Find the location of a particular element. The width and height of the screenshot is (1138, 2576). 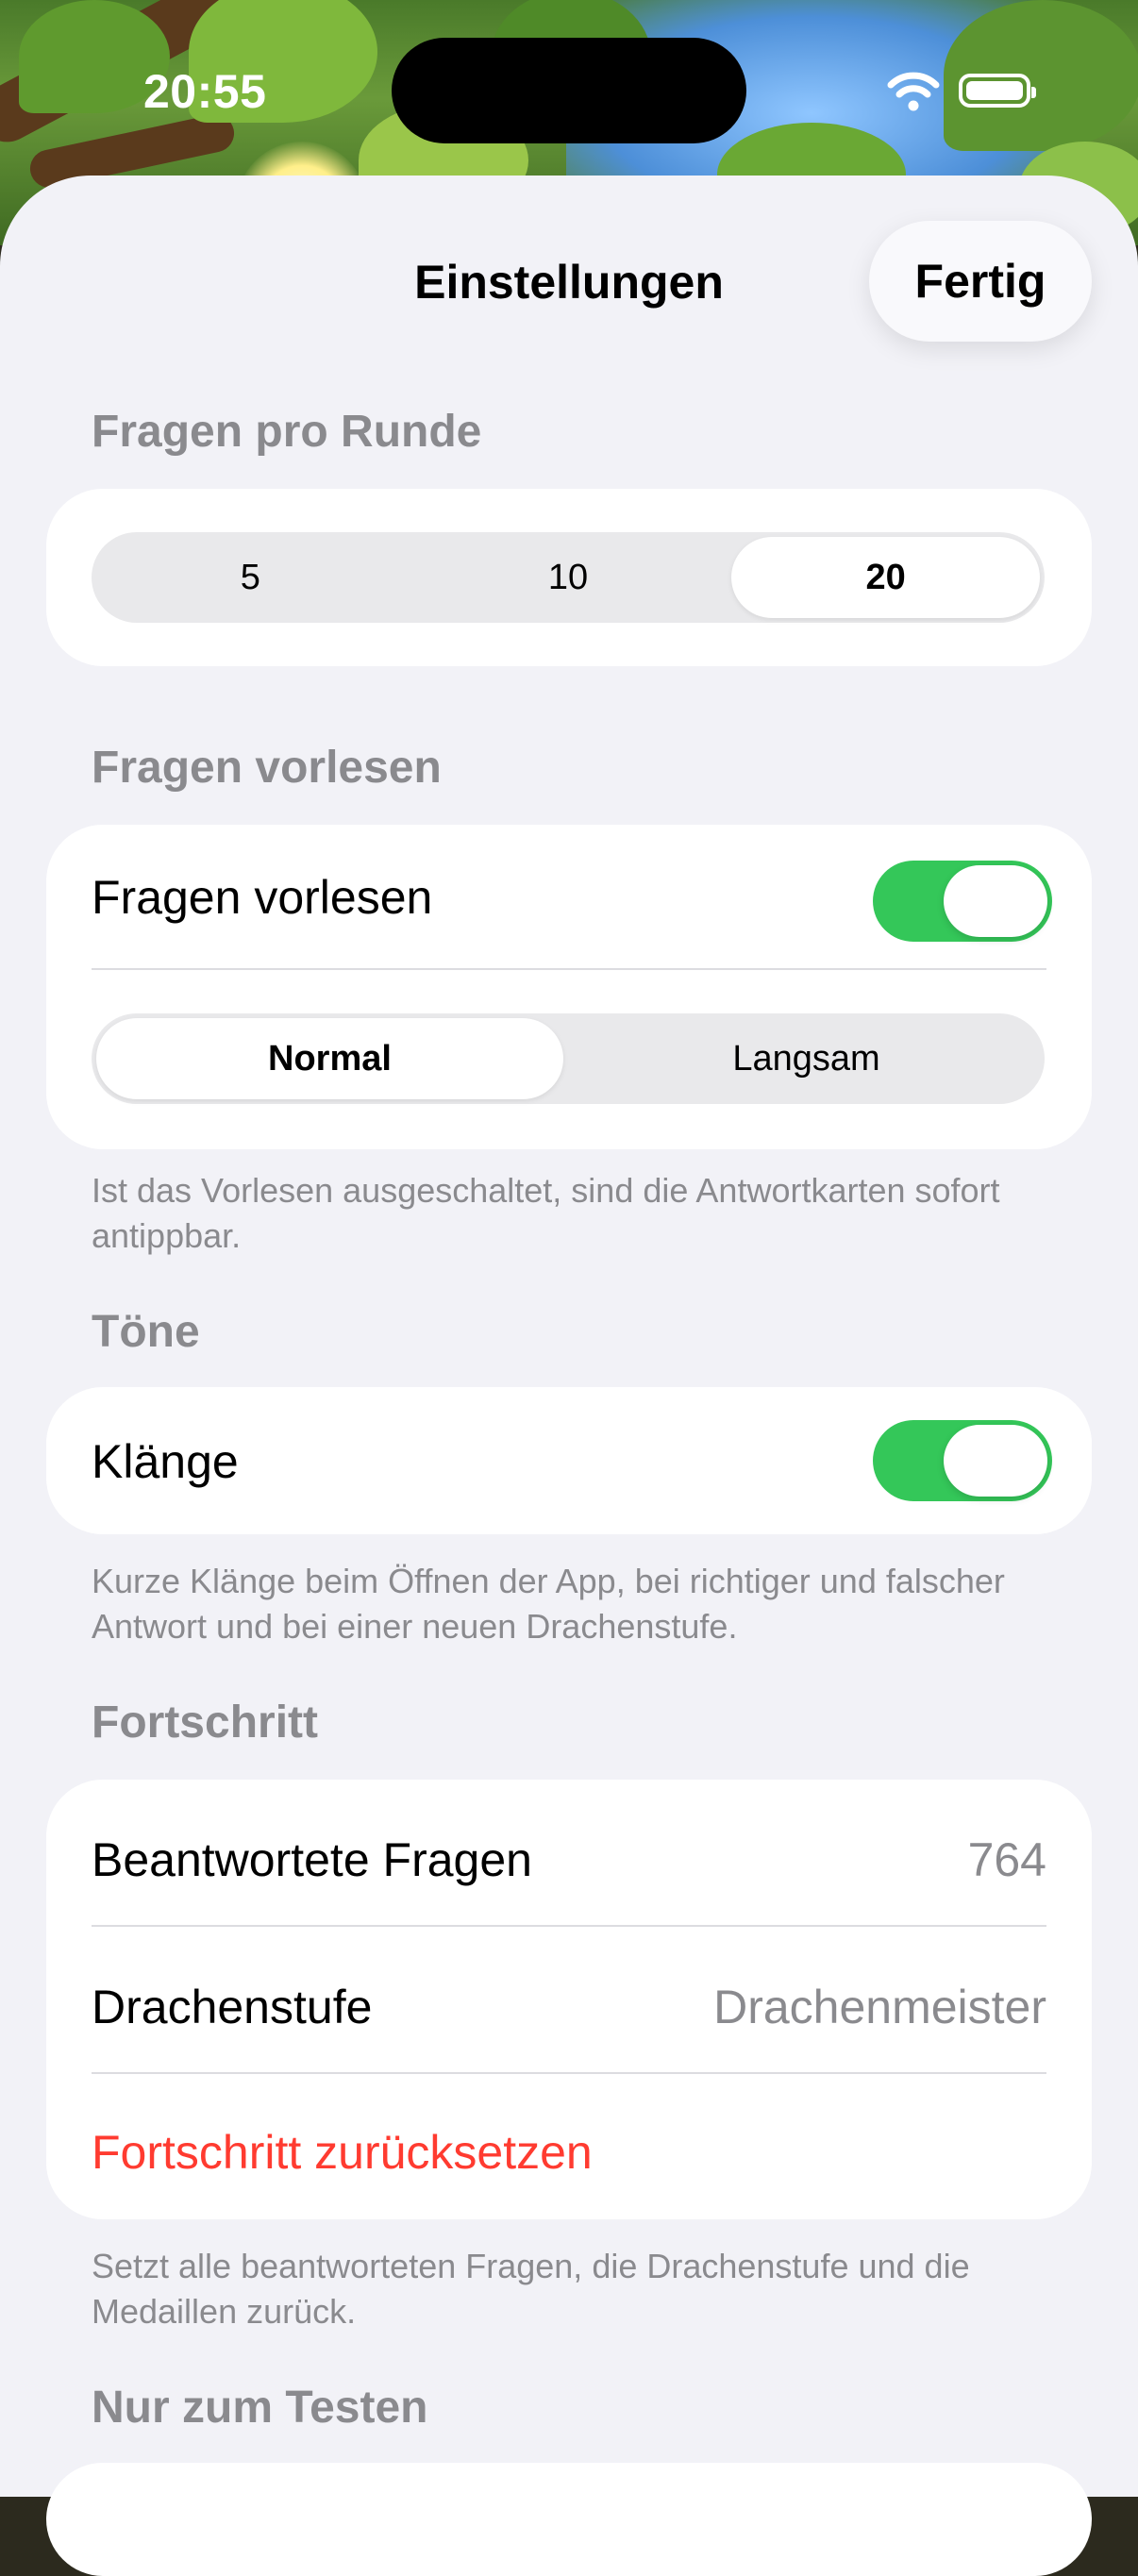

sounds-card: Klänge is located at coordinates (569, 1460).